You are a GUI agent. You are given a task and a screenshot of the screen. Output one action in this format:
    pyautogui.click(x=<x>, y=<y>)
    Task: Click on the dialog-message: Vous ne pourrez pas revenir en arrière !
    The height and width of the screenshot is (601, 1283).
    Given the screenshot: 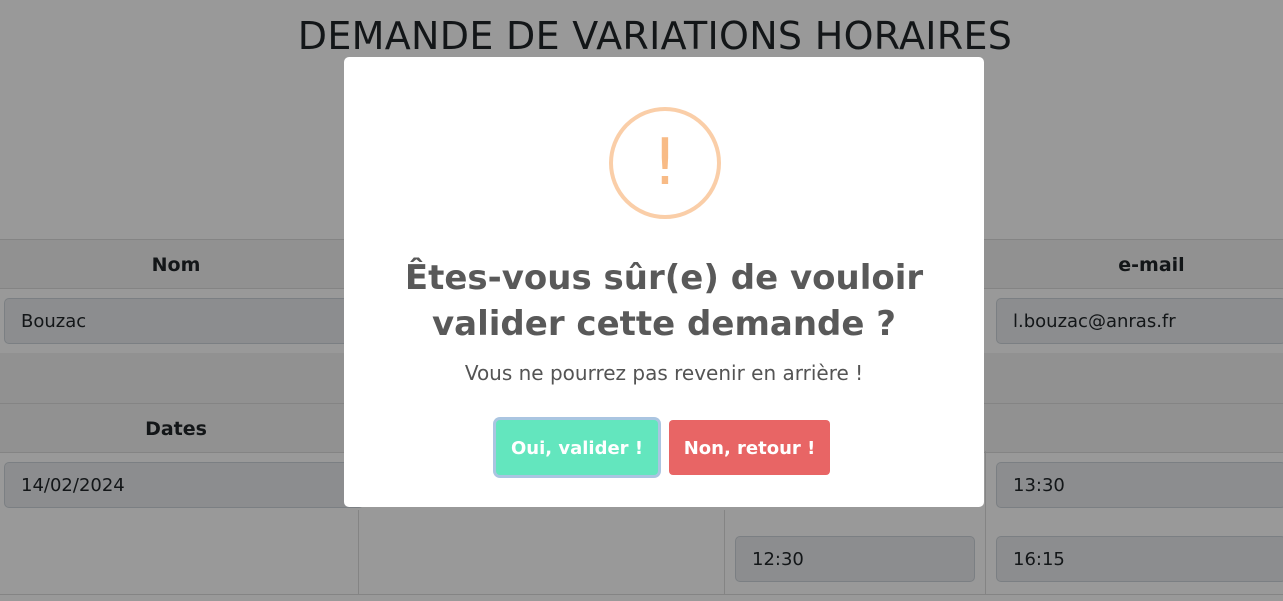 What is the action you would take?
    pyautogui.click(x=664, y=373)
    